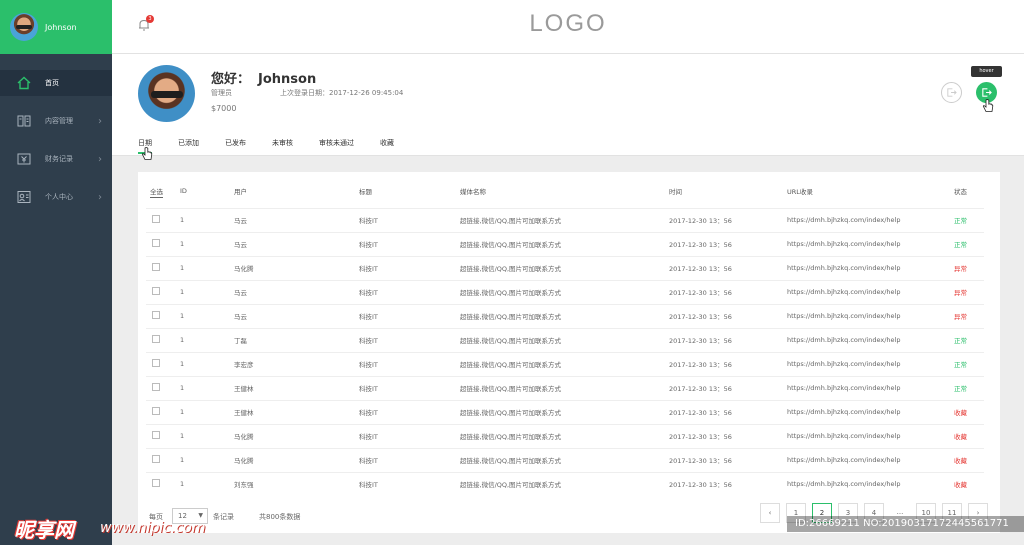  What do you see at coordinates (24, 27) in the screenshot?
I see `avatar` at bounding box center [24, 27].